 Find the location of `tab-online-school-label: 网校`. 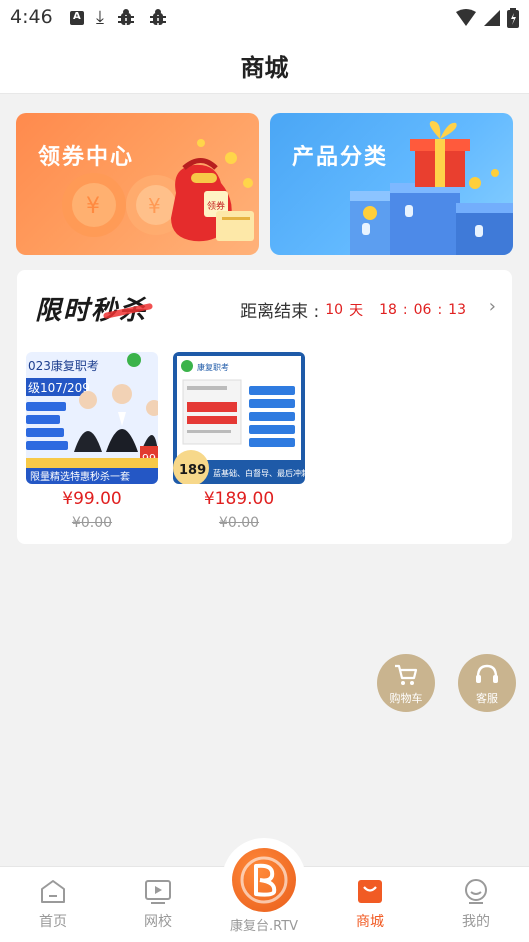

tab-online-school-label: 网校 is located at coordinates (158, 922).